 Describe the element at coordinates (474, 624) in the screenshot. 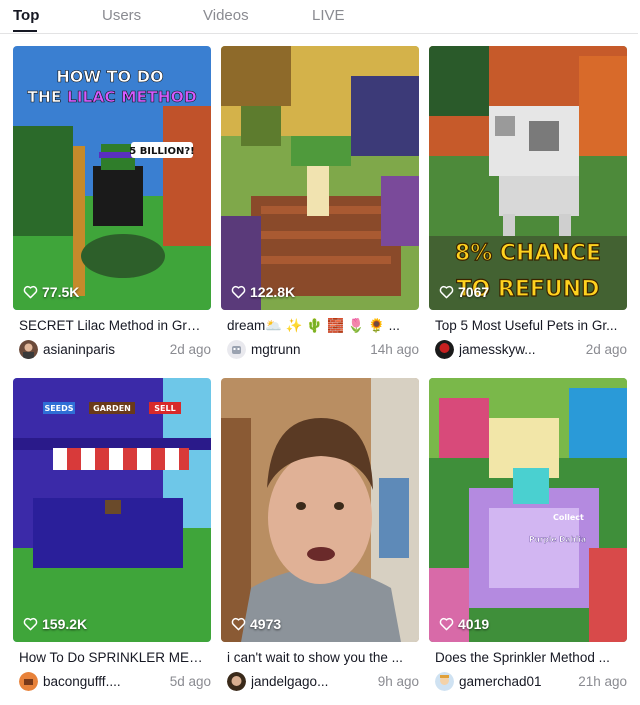

I see `like-count-value: 4019` at that location.